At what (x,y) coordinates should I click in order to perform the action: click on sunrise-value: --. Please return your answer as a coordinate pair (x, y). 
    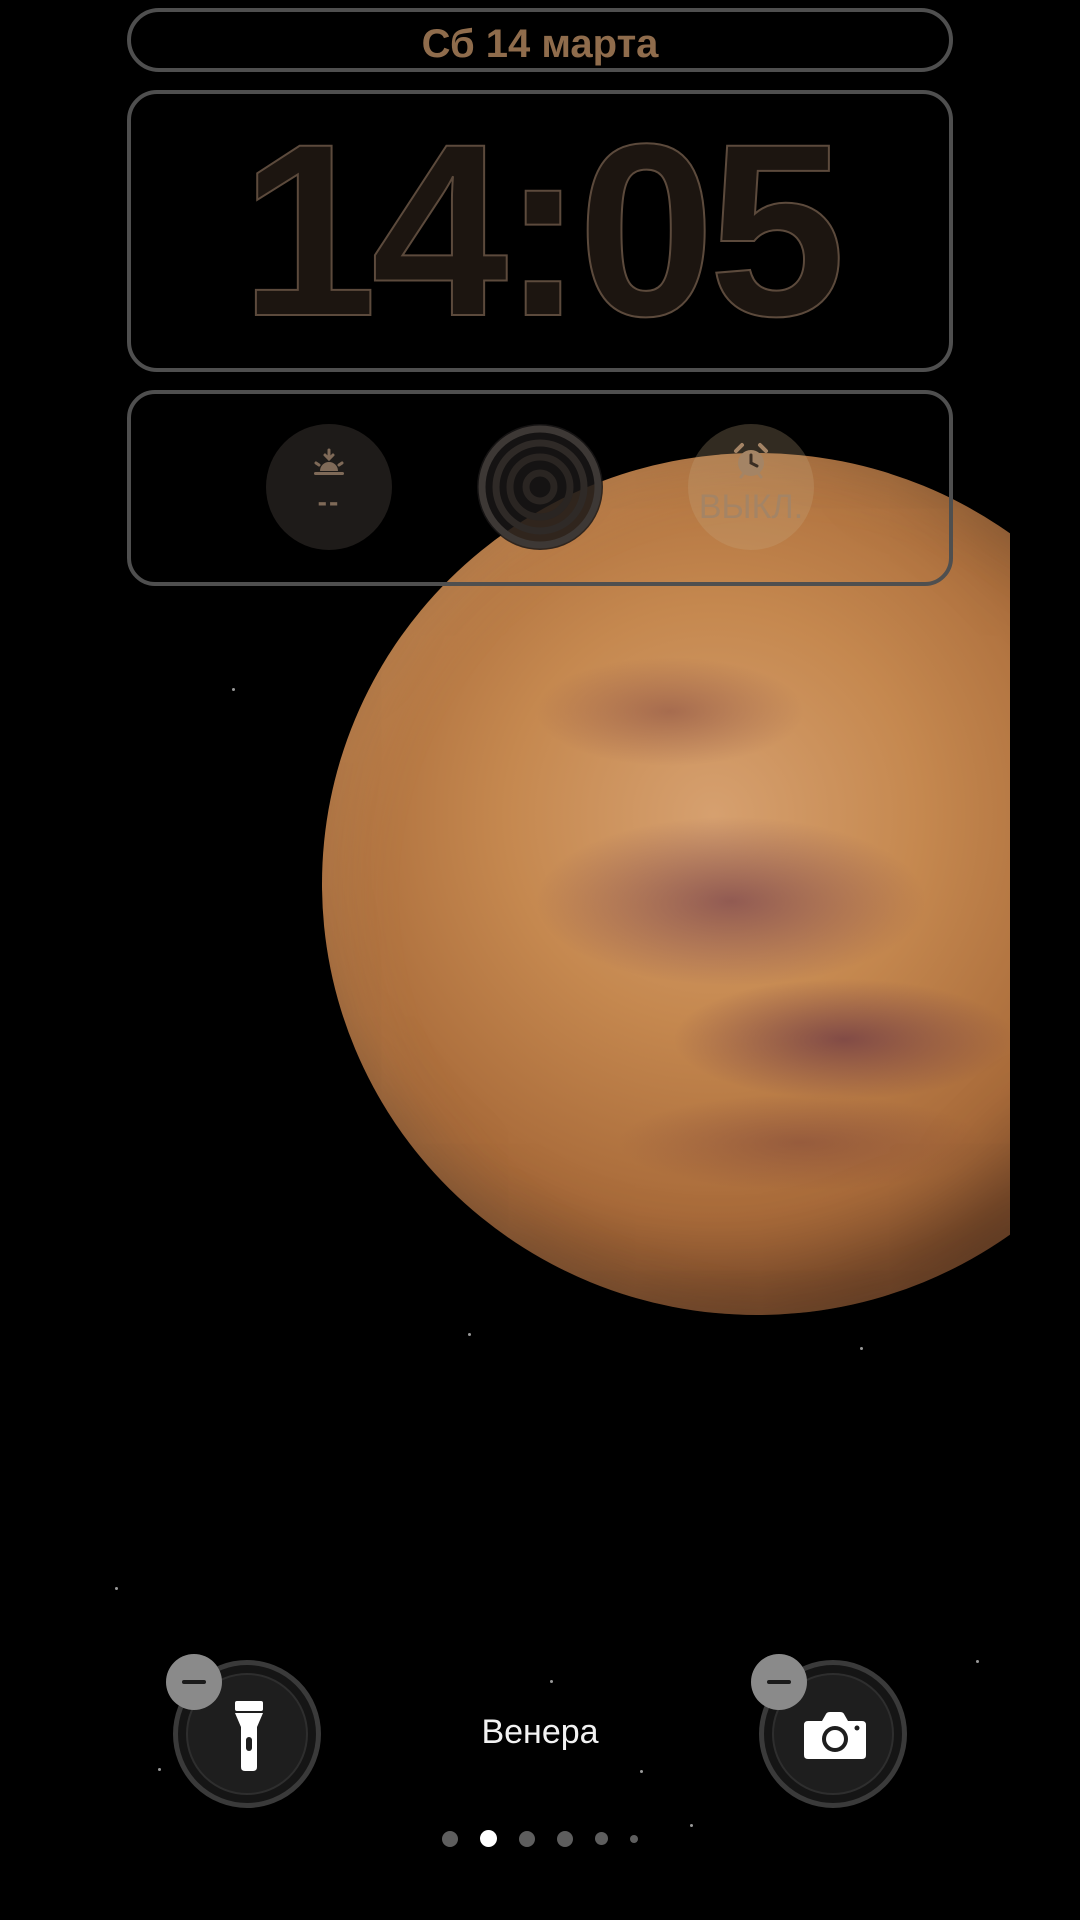
    Looking at the image, I should click on (329, 501).